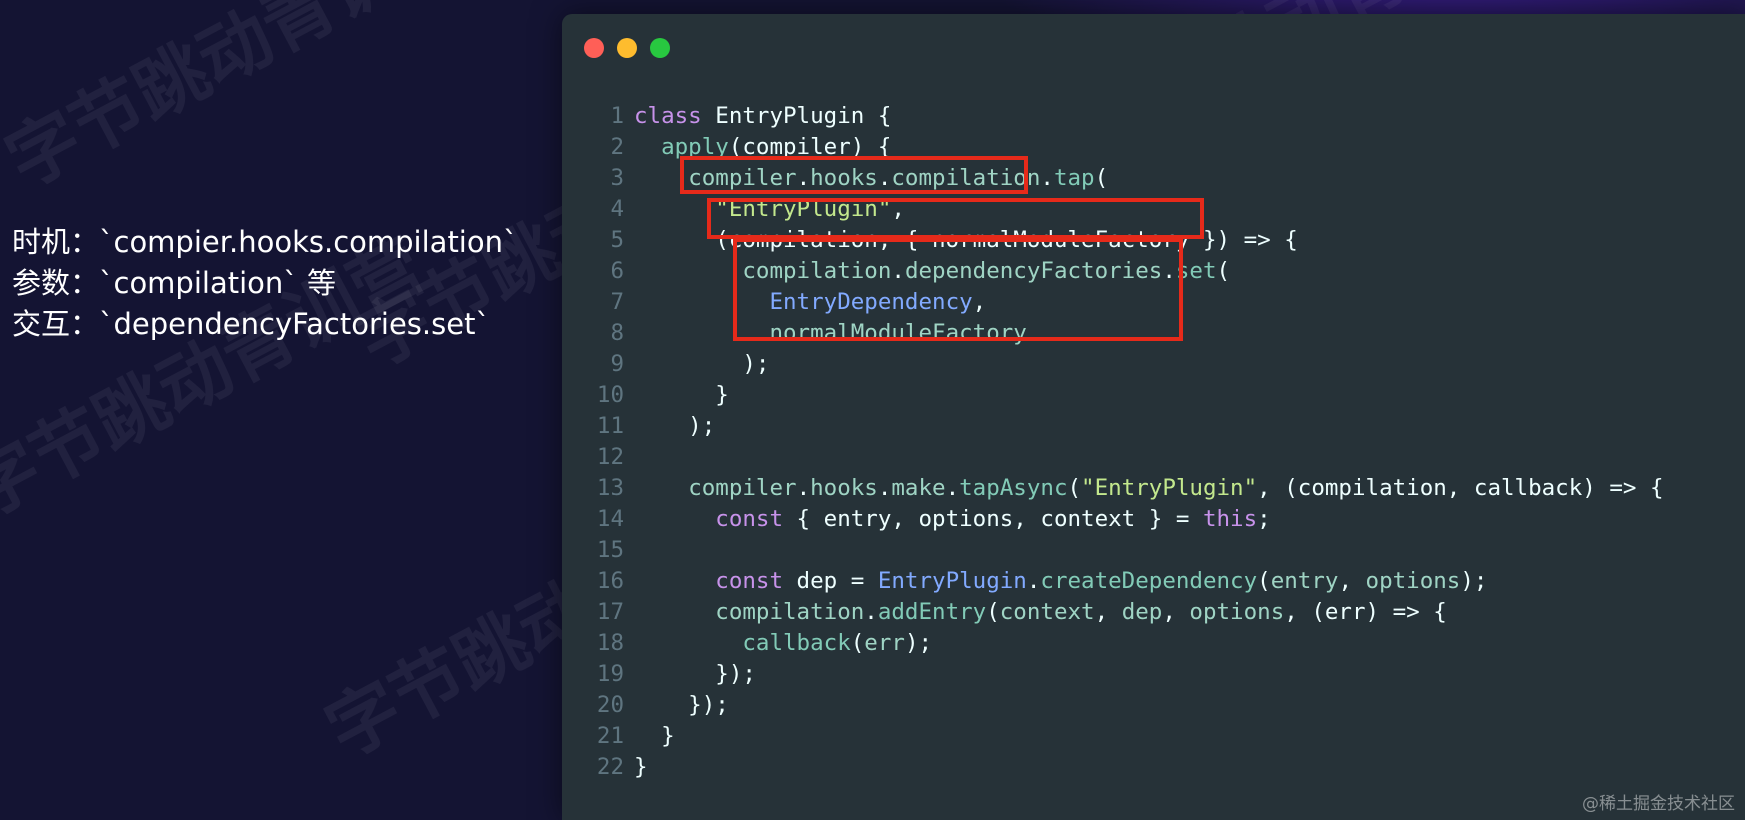  I want to click on code-token: tapAsync, so click(1013, 488).